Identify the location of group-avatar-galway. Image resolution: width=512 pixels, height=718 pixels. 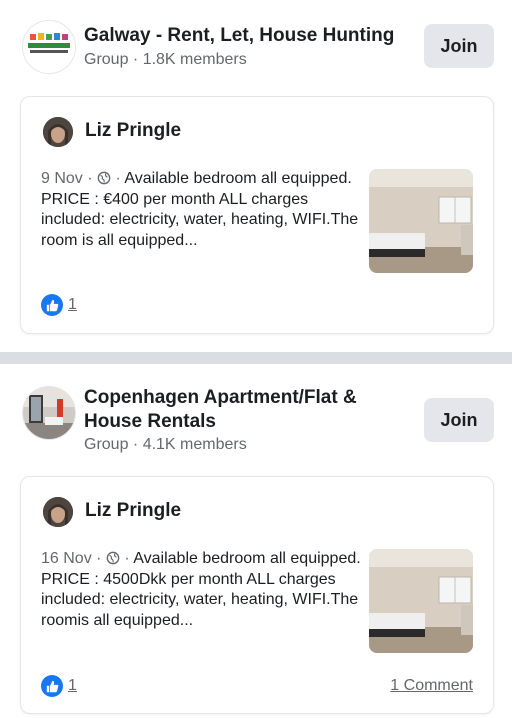
(49, 47).